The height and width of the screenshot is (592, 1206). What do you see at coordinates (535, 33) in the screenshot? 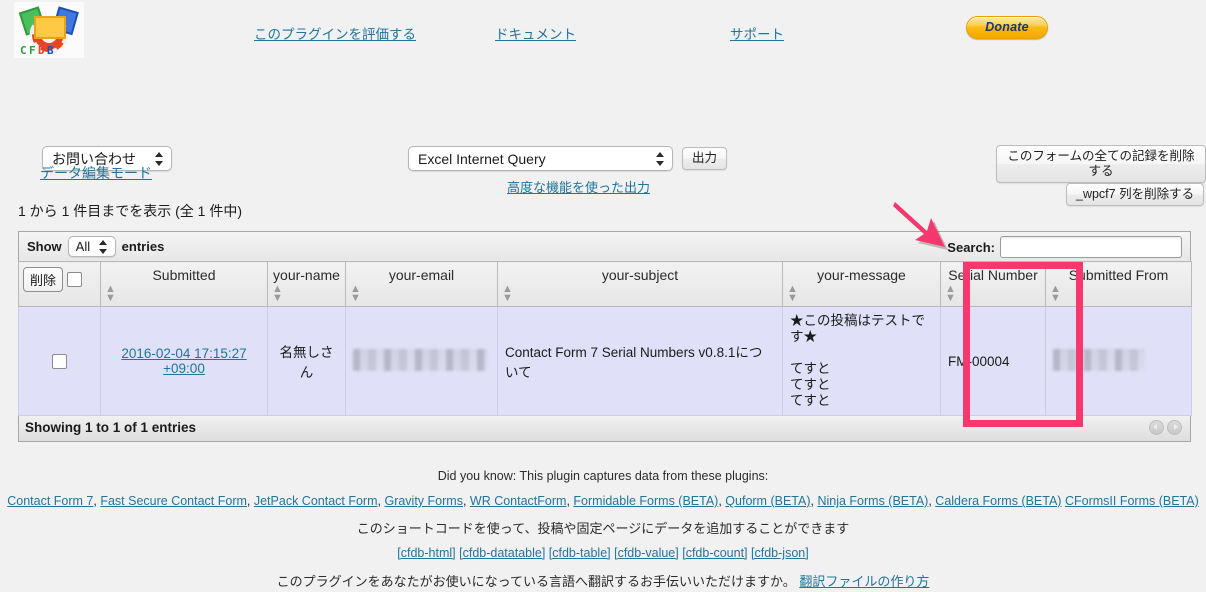
I see `documentation-link: ドキュメント` at bounding box center [535, 33].